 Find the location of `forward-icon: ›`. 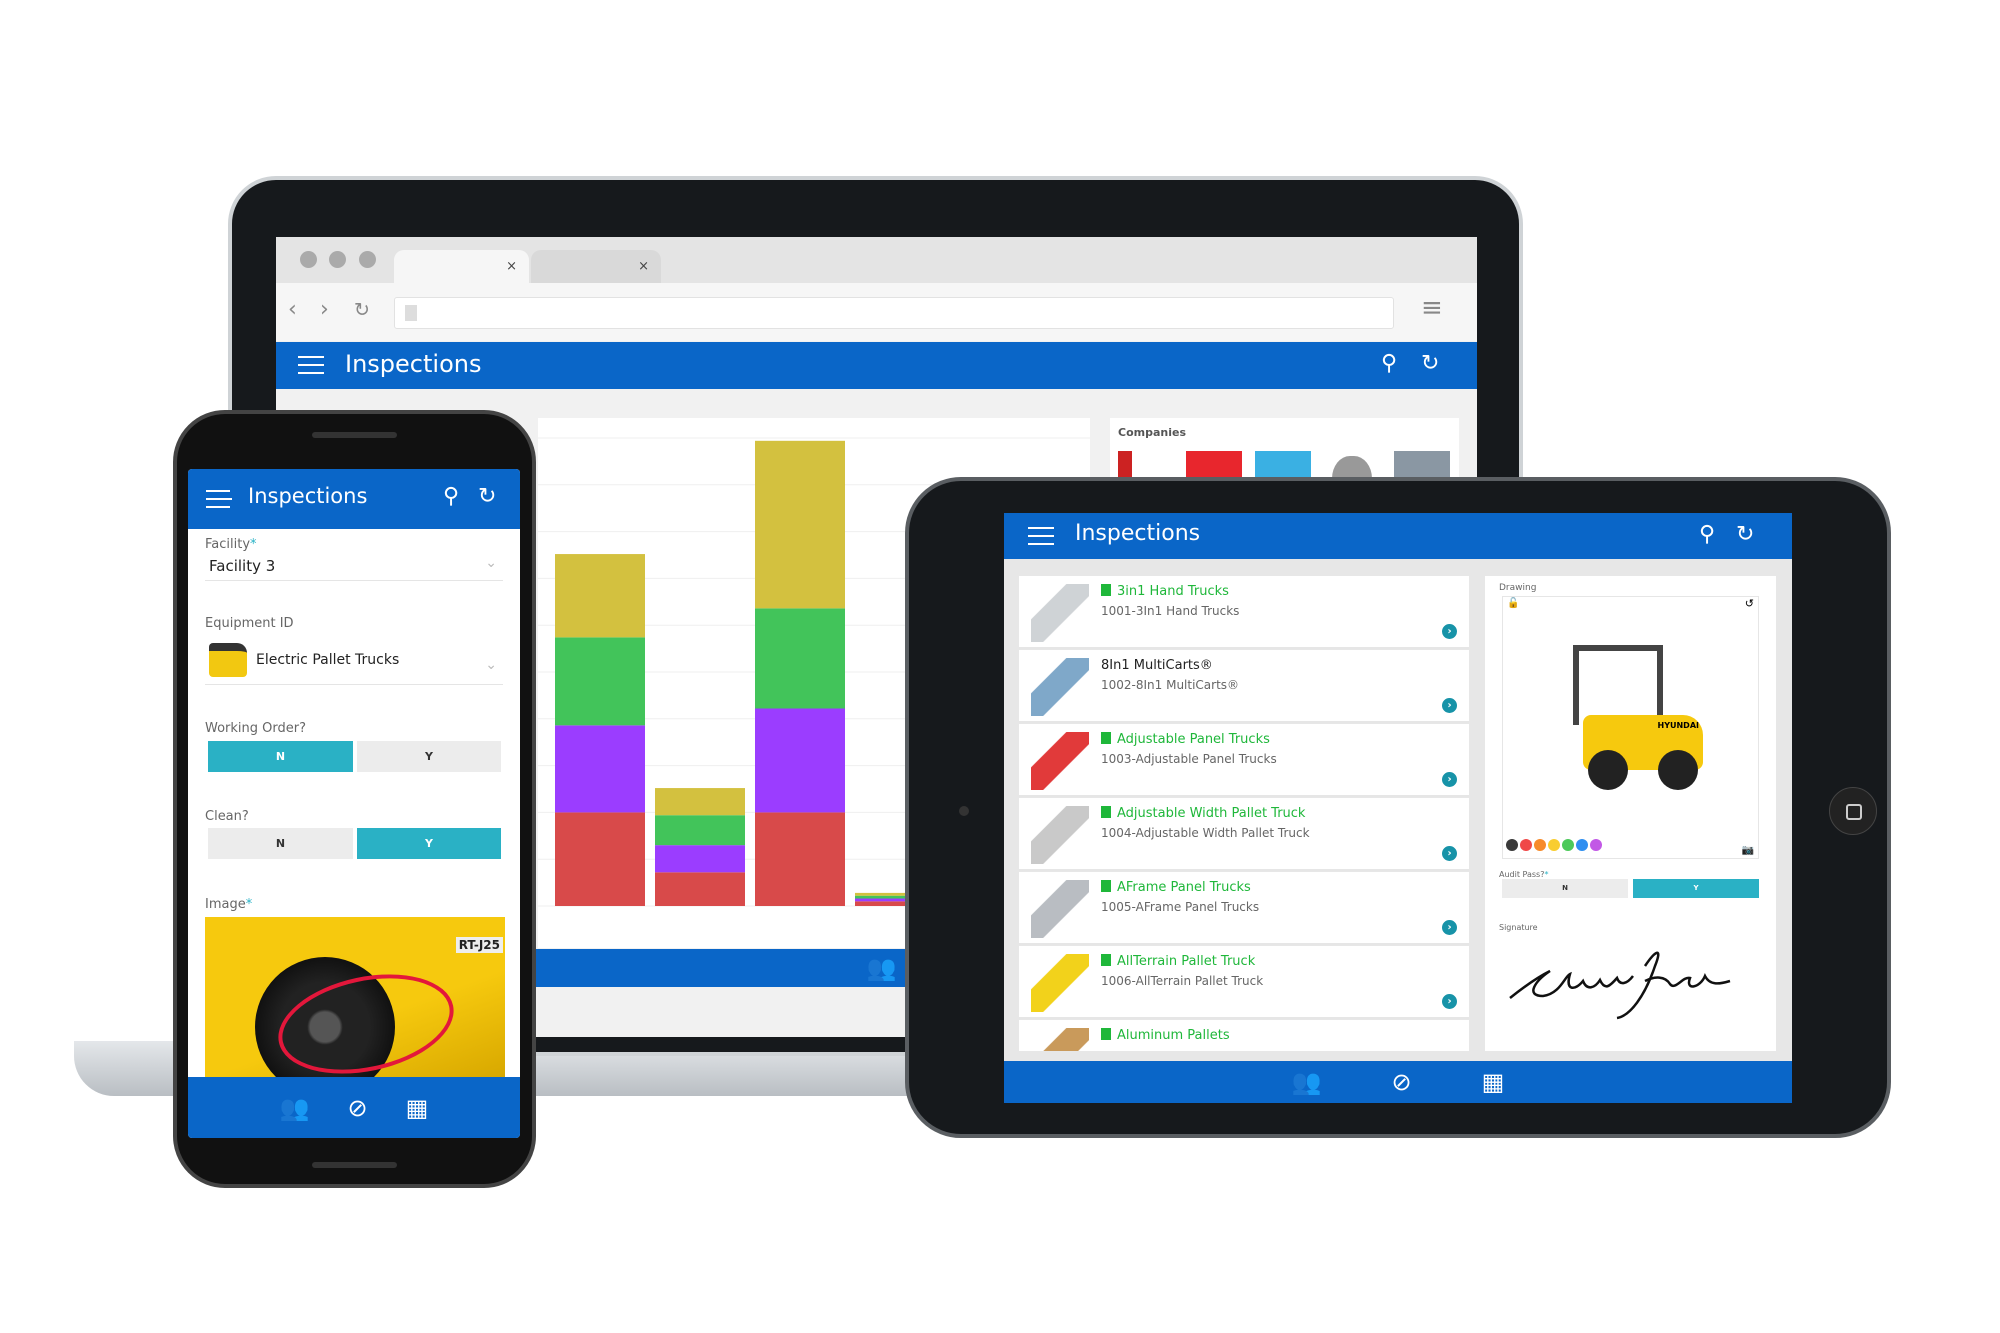

forward-icon: › is located at coordinates (324, 309).